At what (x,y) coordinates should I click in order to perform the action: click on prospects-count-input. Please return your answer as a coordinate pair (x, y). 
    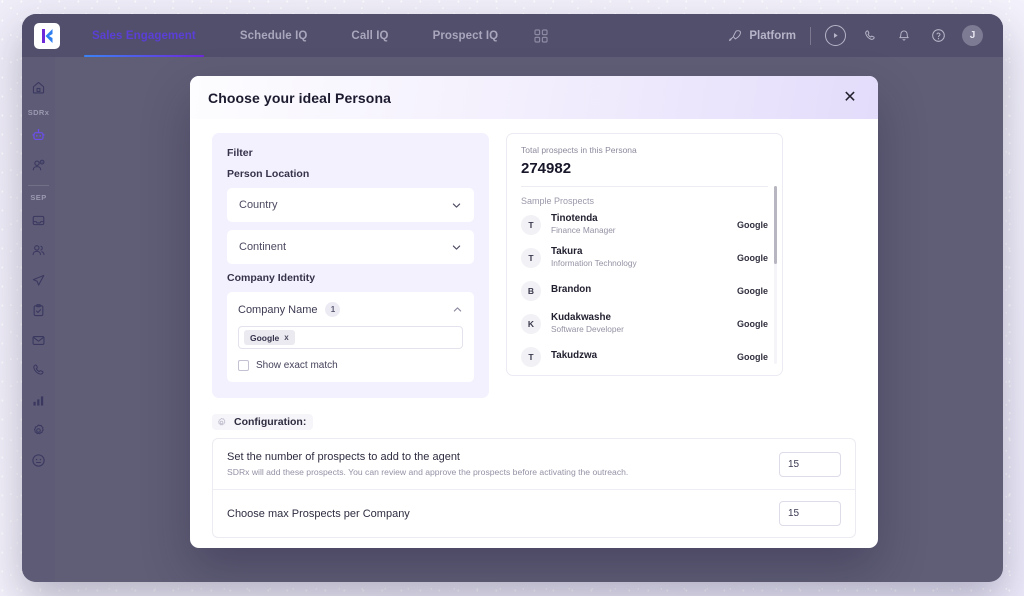
    Looking at the image, I should click on (810, 464).